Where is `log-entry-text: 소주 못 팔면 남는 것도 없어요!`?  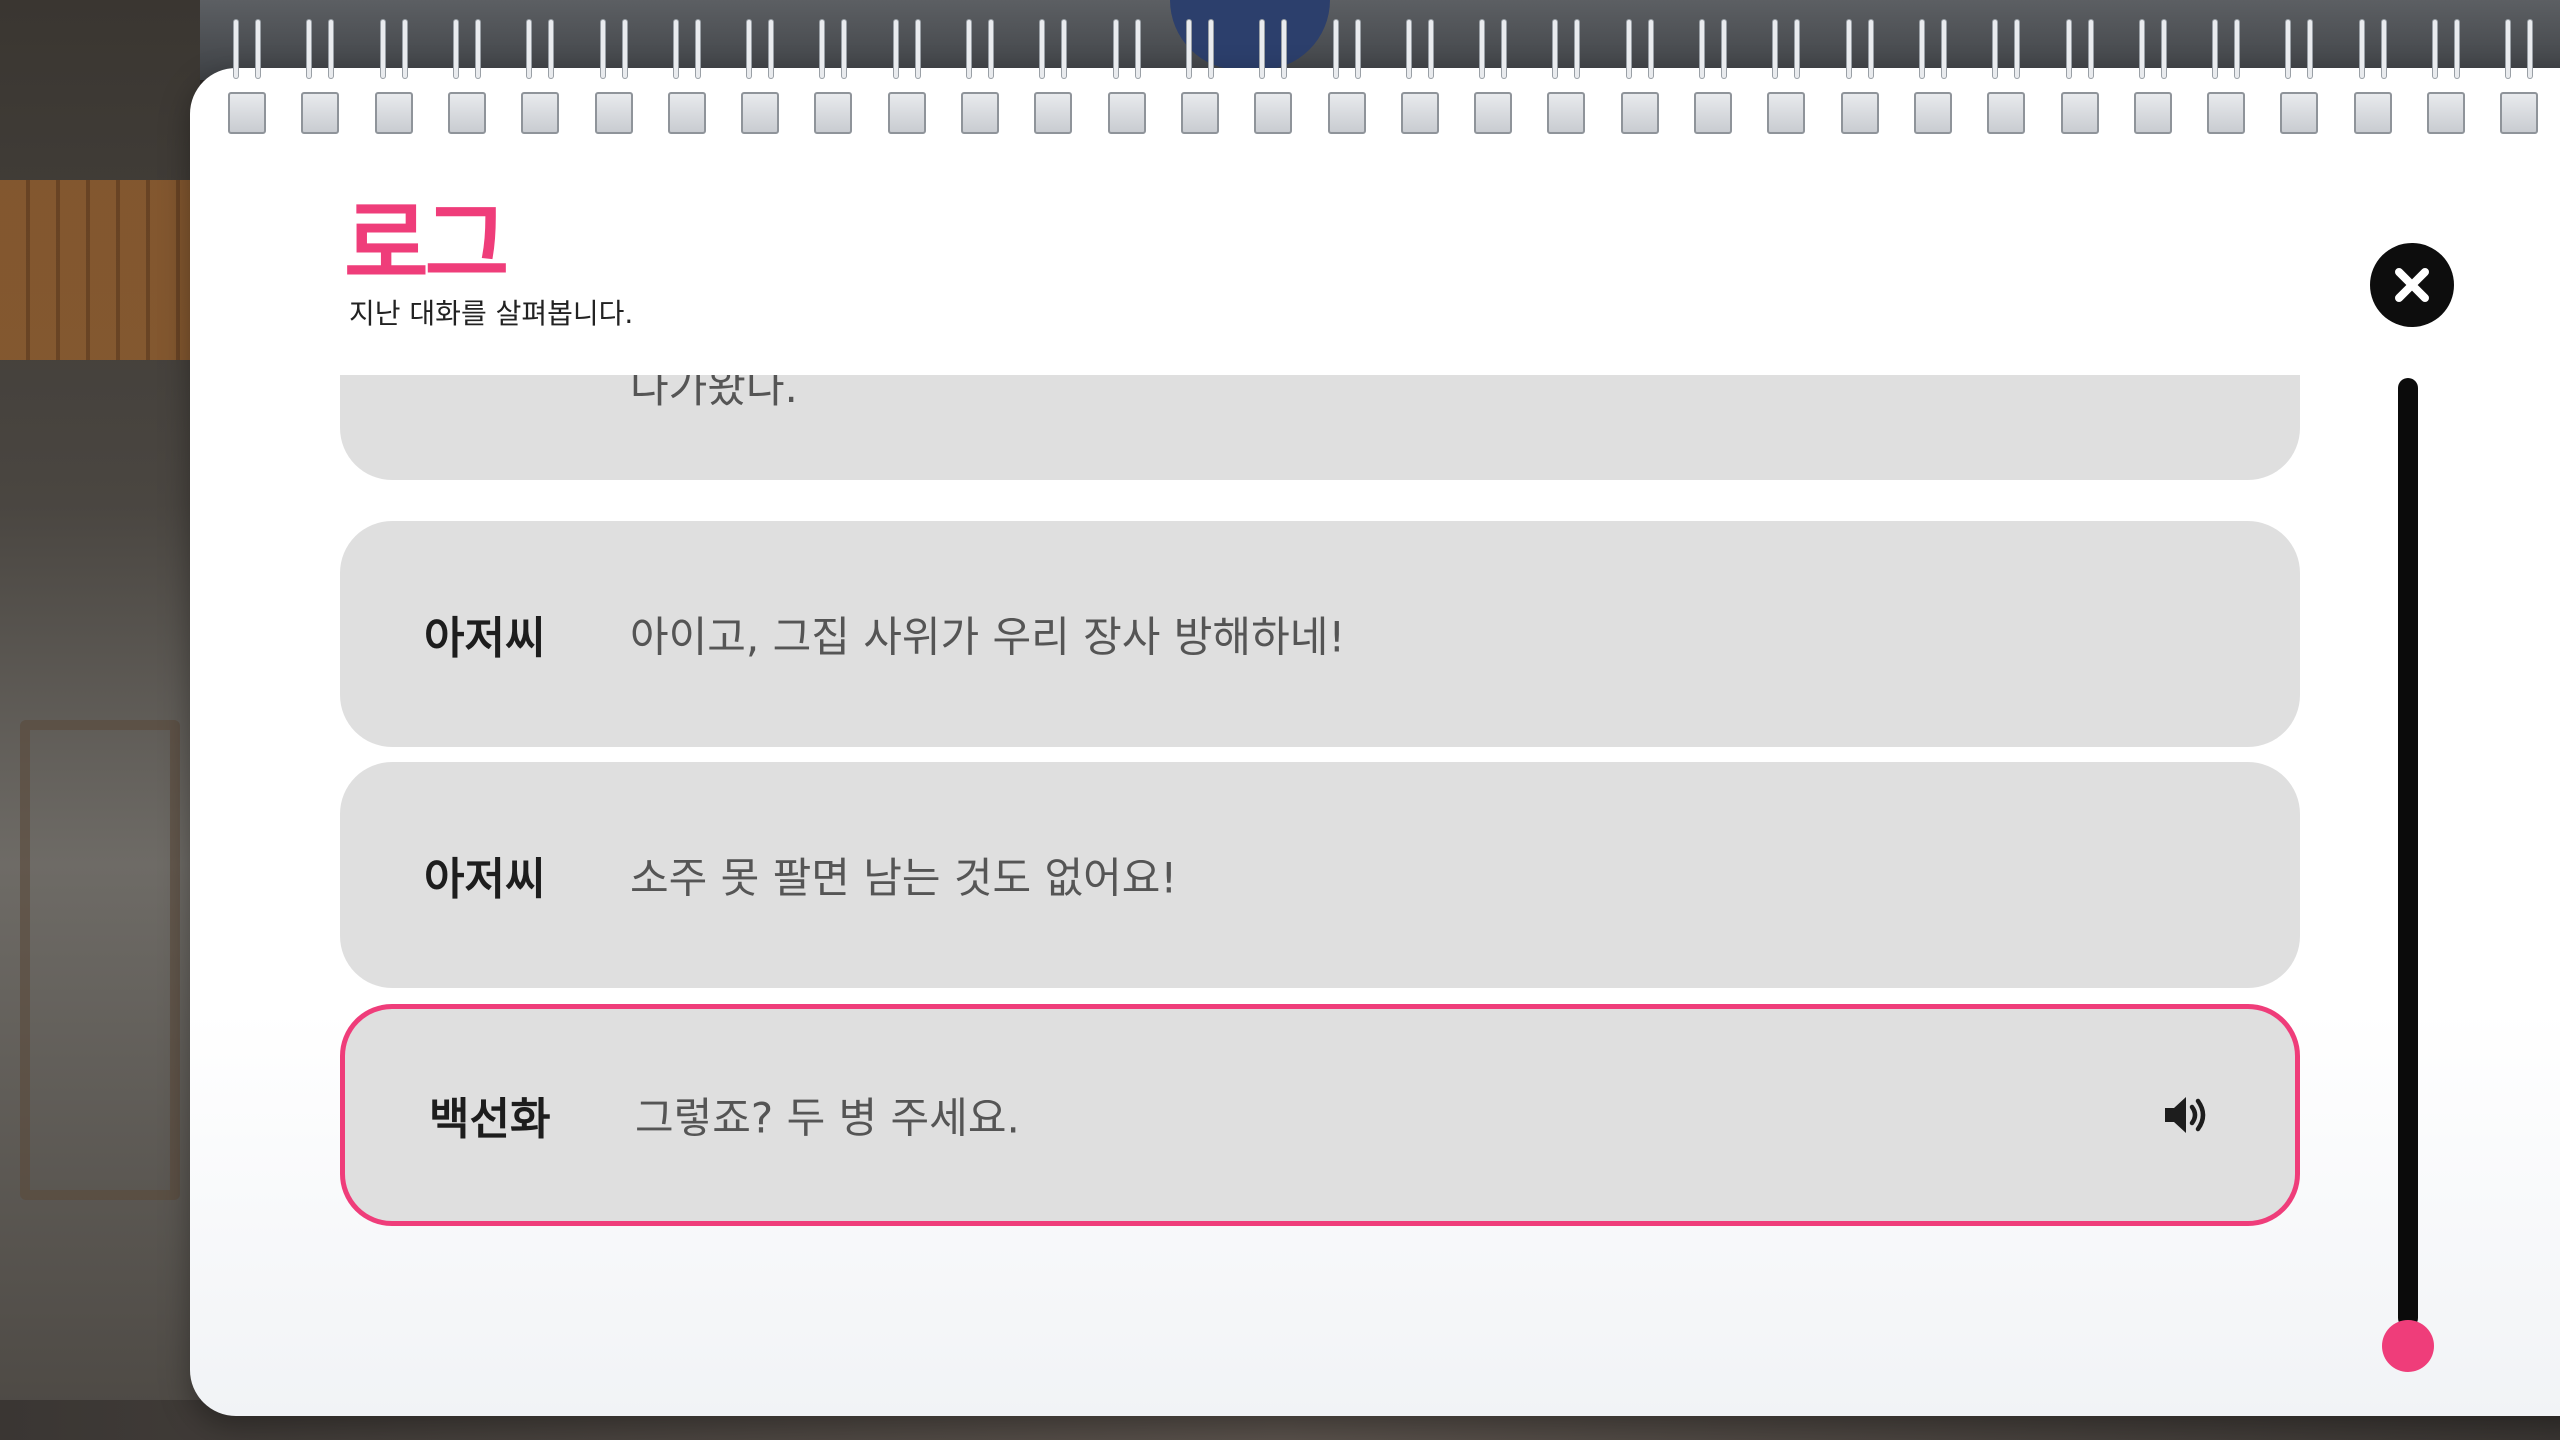
log-entry-text: 소주 못 팔면 남는 것도 없어요! is located at coordinates (904, 878).